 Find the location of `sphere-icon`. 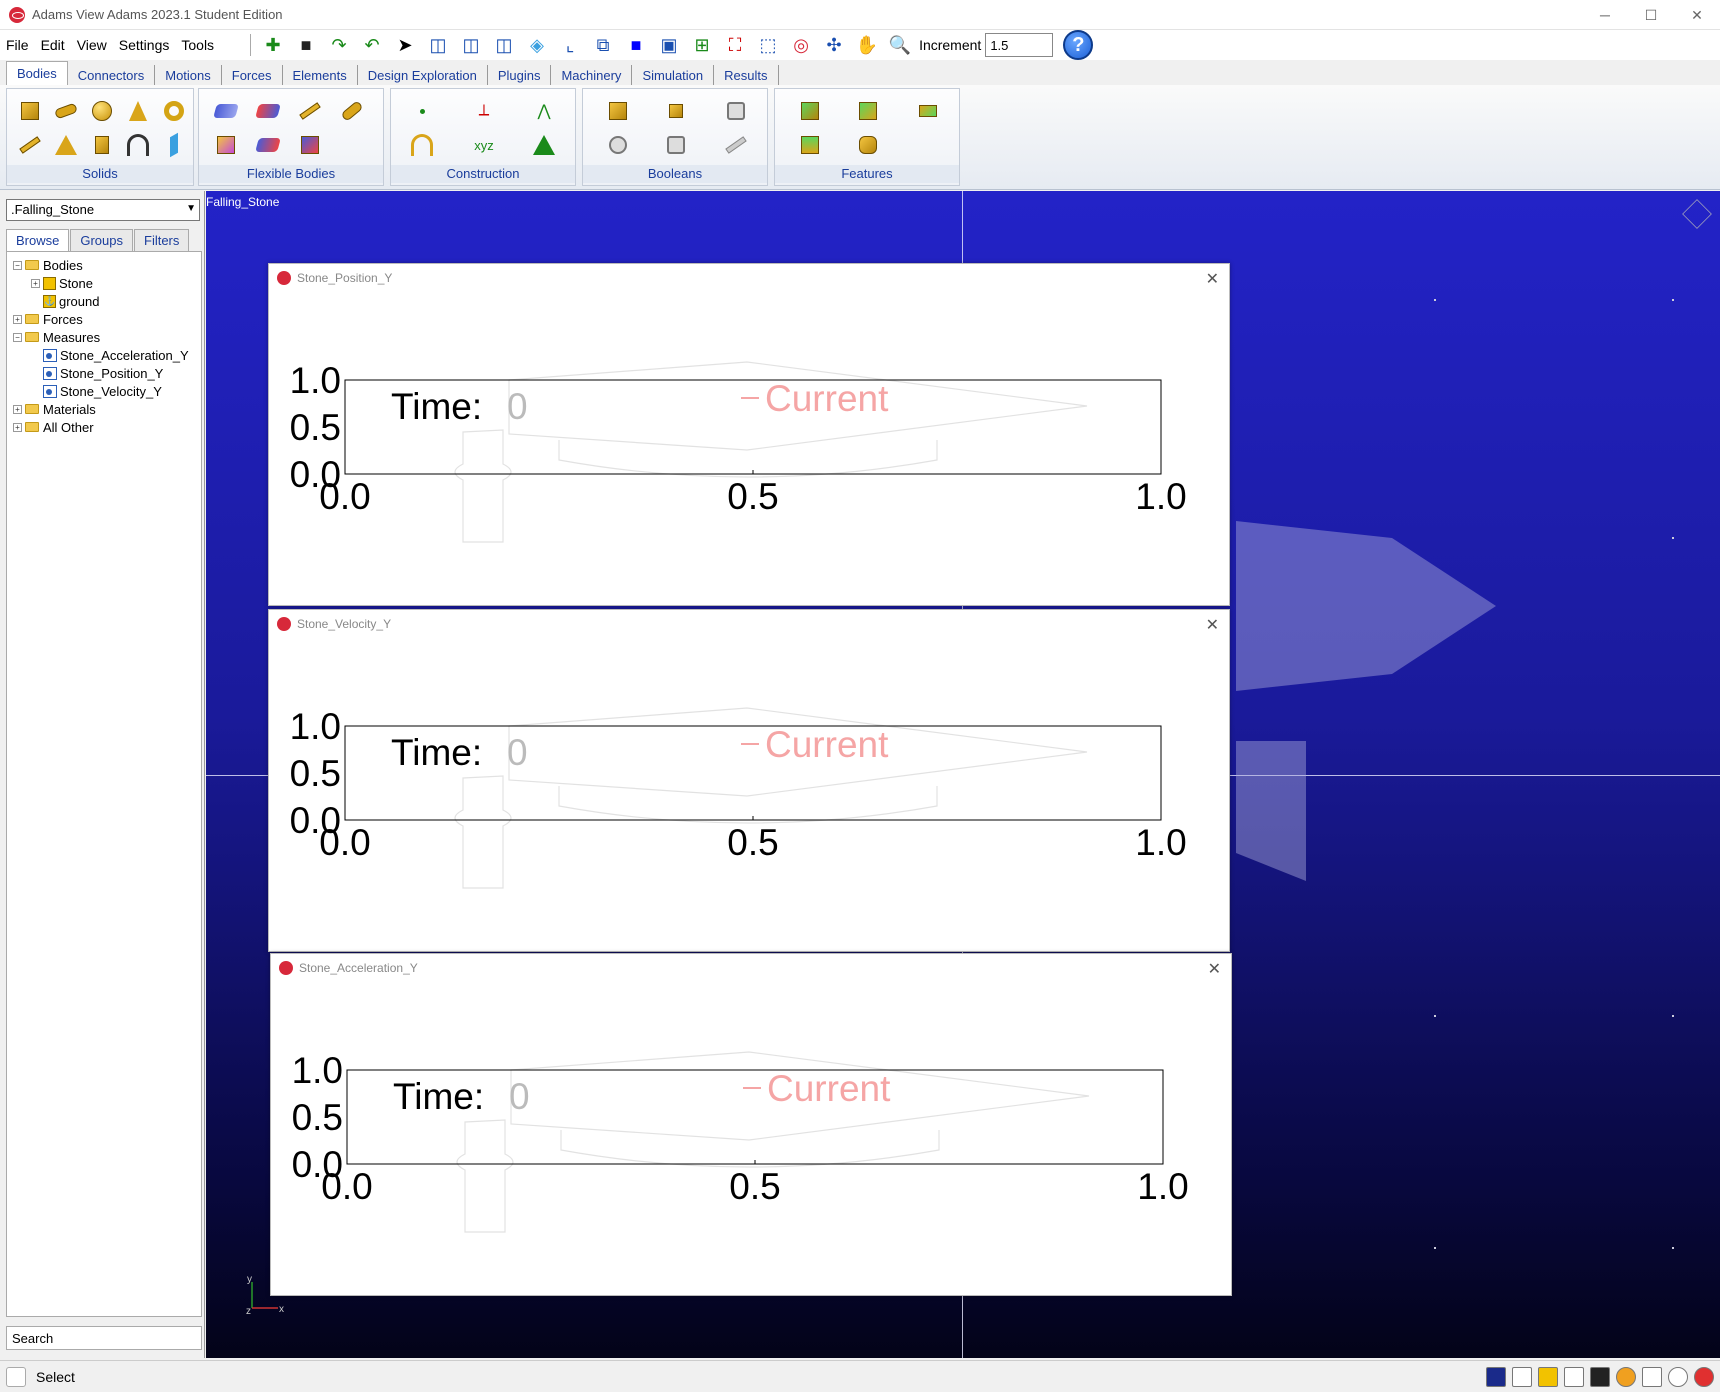

sphere-icon is located at coordinates (102, 111).